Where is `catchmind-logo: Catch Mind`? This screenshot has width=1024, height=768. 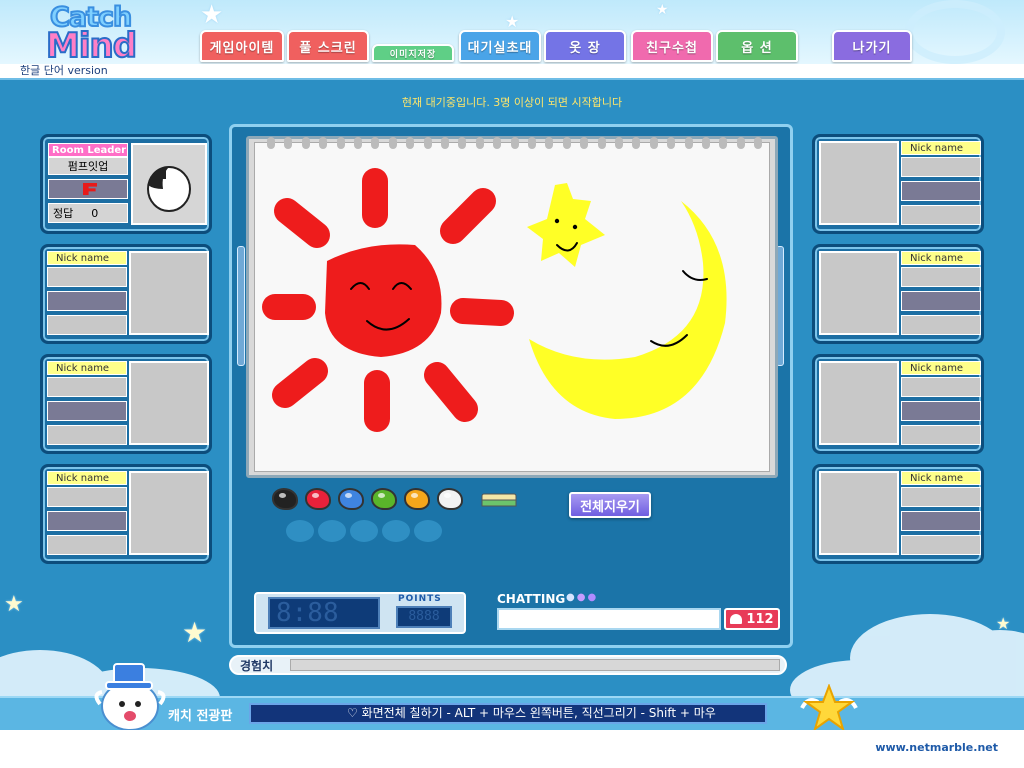
catchmind-logo: Catch Mind is located at coordinates (95, 34).